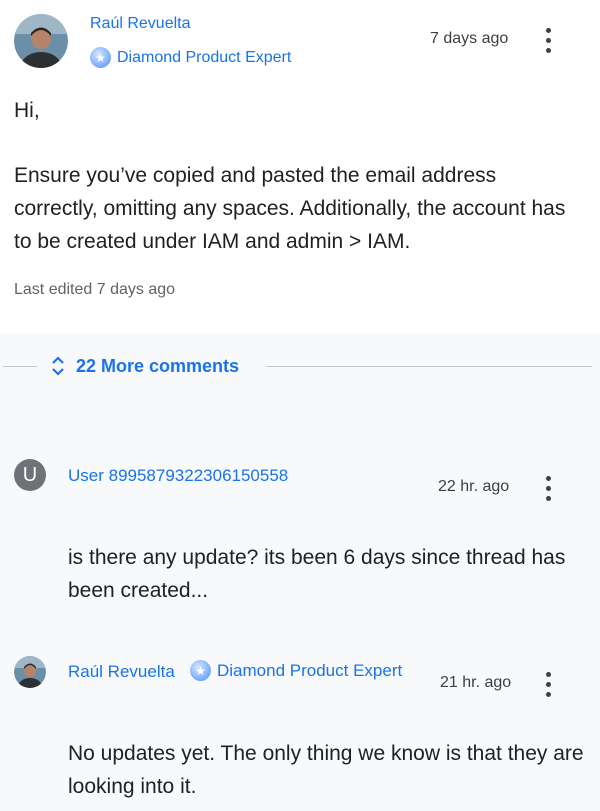 This screenshot has height=811, width=600. I want to click on user-avatar: U, so click(30, 475).